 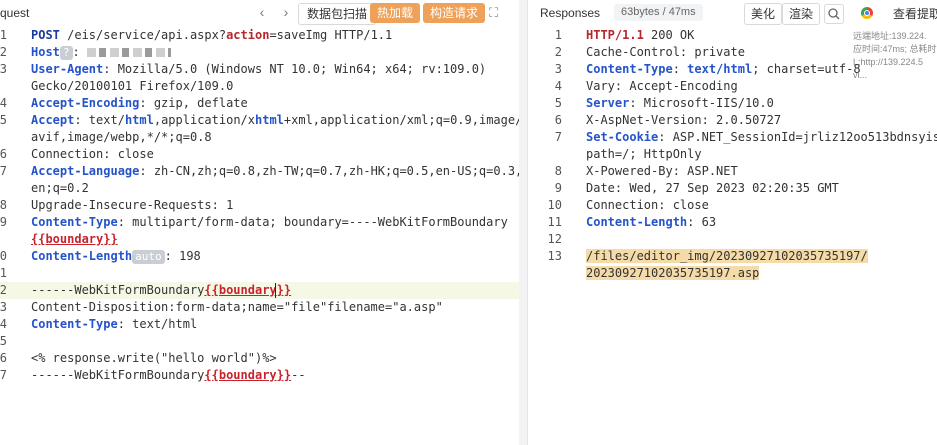 What do you see at coordinates (732, 86) in the screenshot?
I see `code-line: 4 Vary: Accept-Encoding` at bounding box center [732, 86].